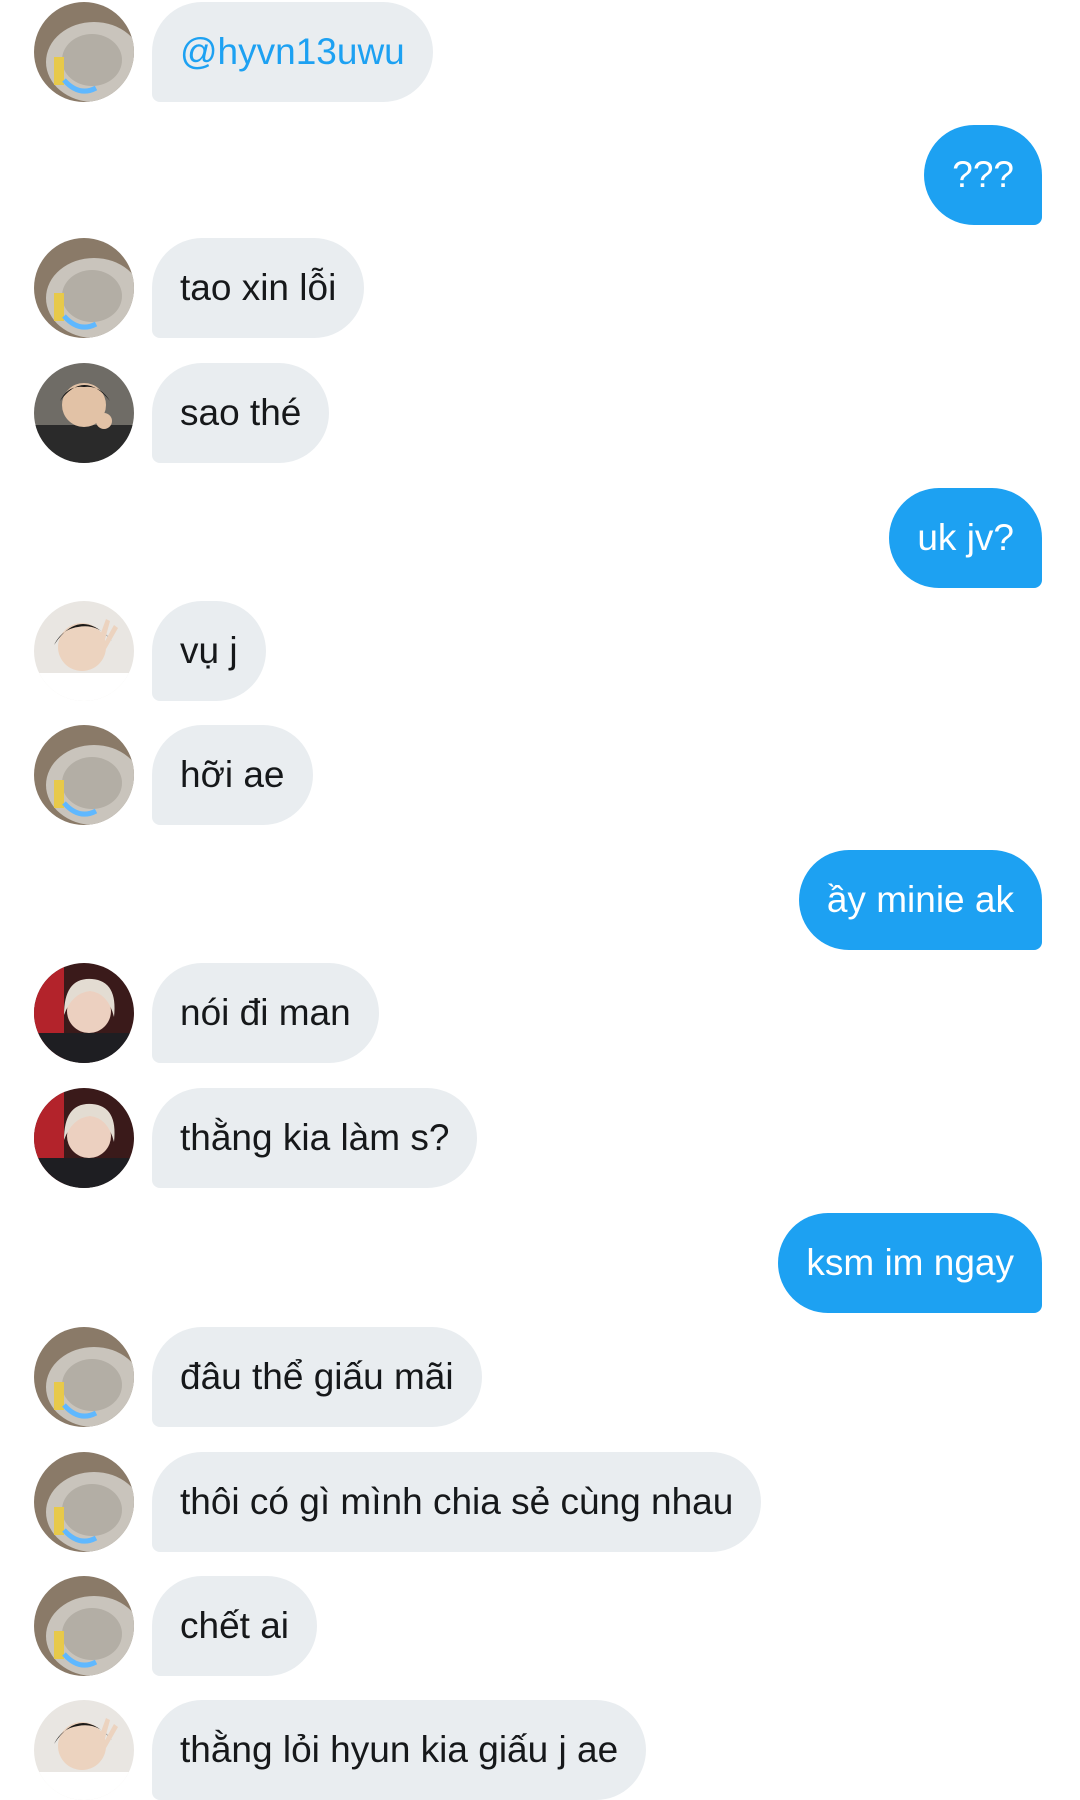 This screenshot has height=1800, width=1080. I want to click on incoming-message-bubble: nói đi man, so click(265, 1013).